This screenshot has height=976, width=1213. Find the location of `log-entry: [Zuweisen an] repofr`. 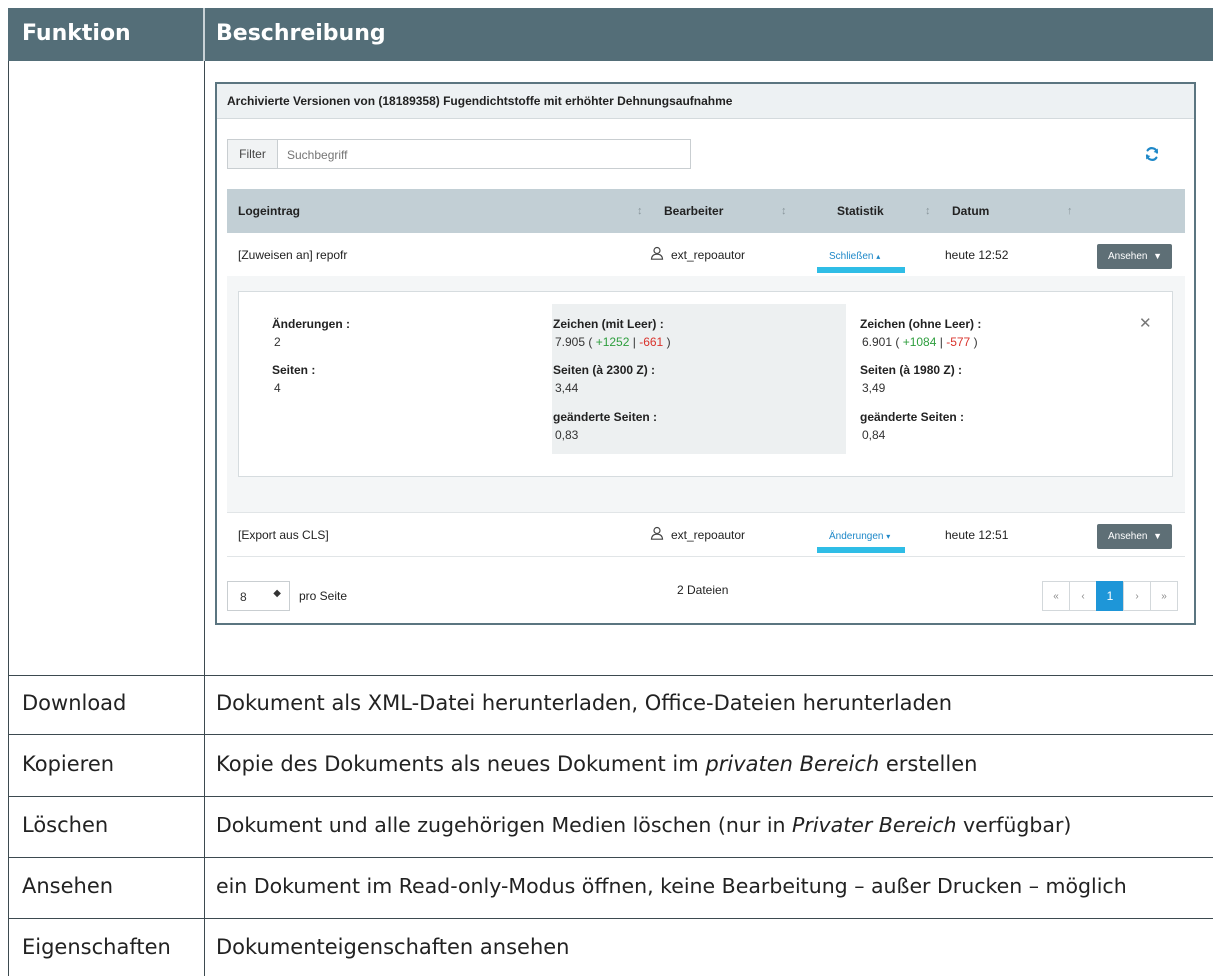

log-entry: [Zuweisen an] repofr is located at coordinates (293, 255).